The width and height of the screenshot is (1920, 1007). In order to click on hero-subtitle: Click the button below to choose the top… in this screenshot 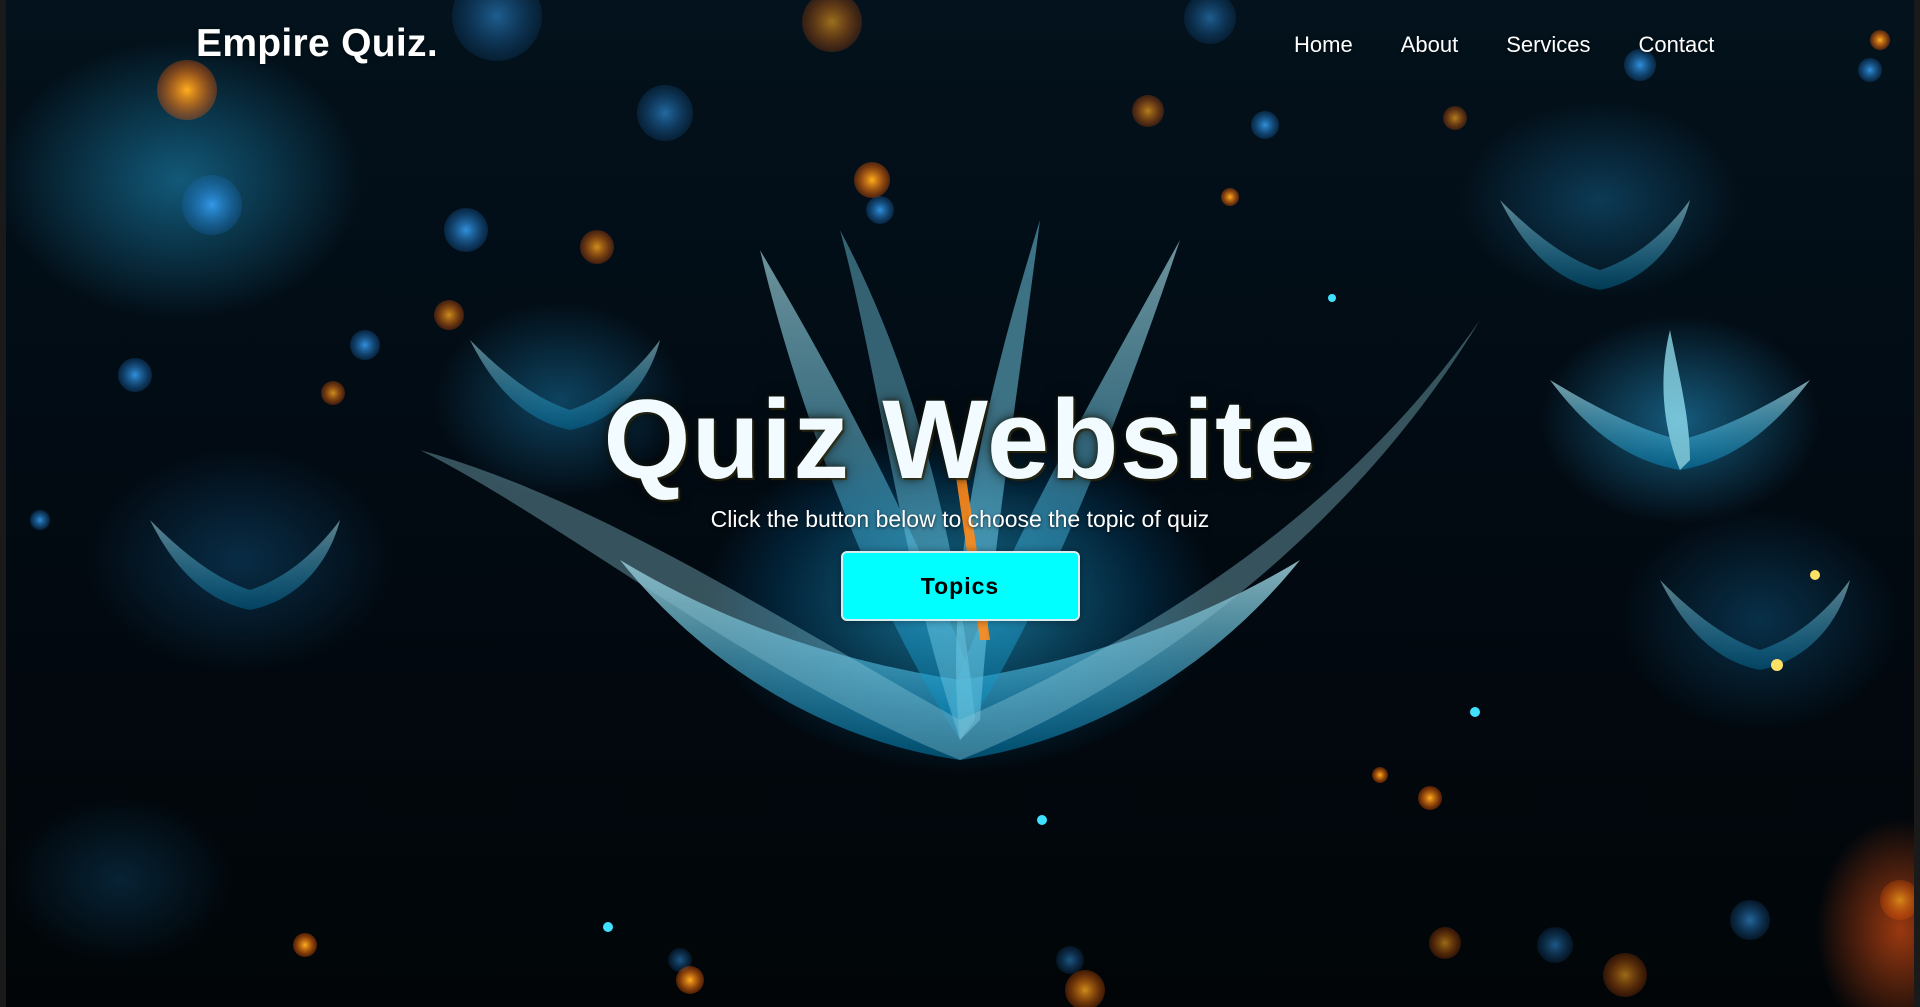, I will do `click(960, 519)`.